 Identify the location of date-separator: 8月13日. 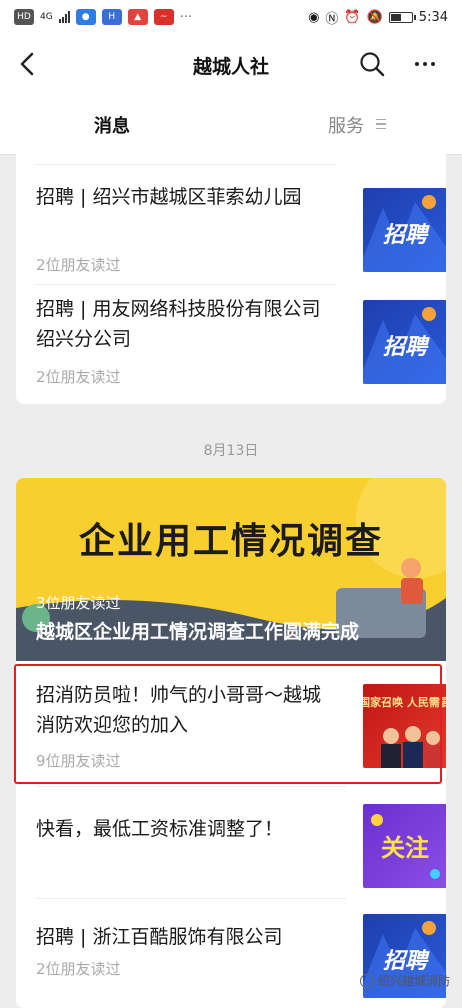
(231, 451).